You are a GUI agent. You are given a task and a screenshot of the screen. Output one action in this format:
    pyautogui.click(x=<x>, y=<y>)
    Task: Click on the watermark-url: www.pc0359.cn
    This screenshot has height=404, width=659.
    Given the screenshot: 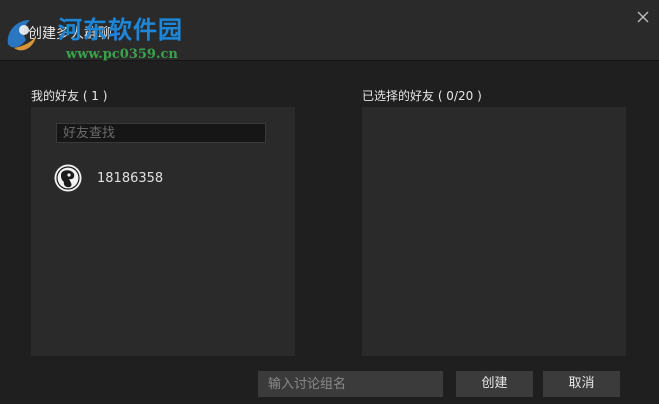 What is the action you would take?
    pyautogui.click(x=122, y=54)
    